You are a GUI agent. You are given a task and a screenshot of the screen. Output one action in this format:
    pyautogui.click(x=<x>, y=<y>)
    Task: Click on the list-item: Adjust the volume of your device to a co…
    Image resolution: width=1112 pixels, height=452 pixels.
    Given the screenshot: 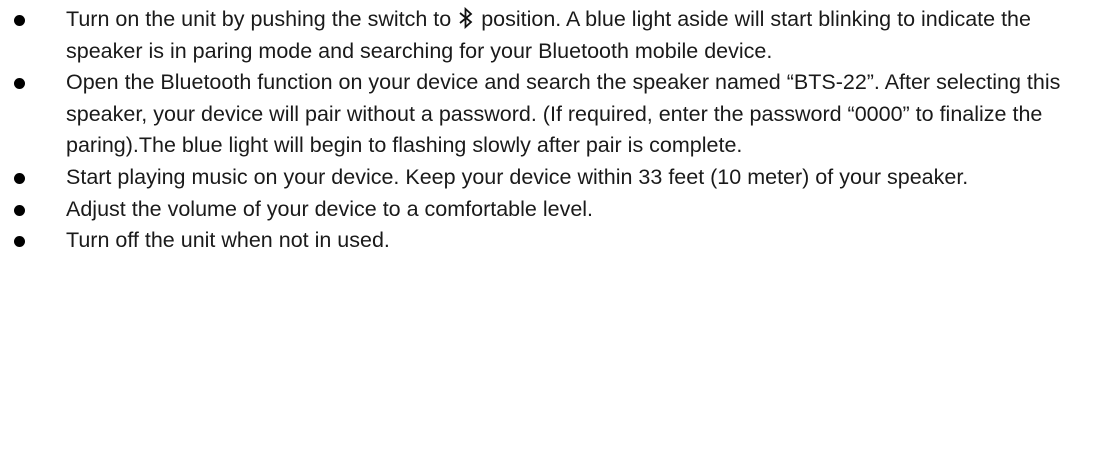 What is the action you would take?
    pyautogui.click(x=556, y=210)
    